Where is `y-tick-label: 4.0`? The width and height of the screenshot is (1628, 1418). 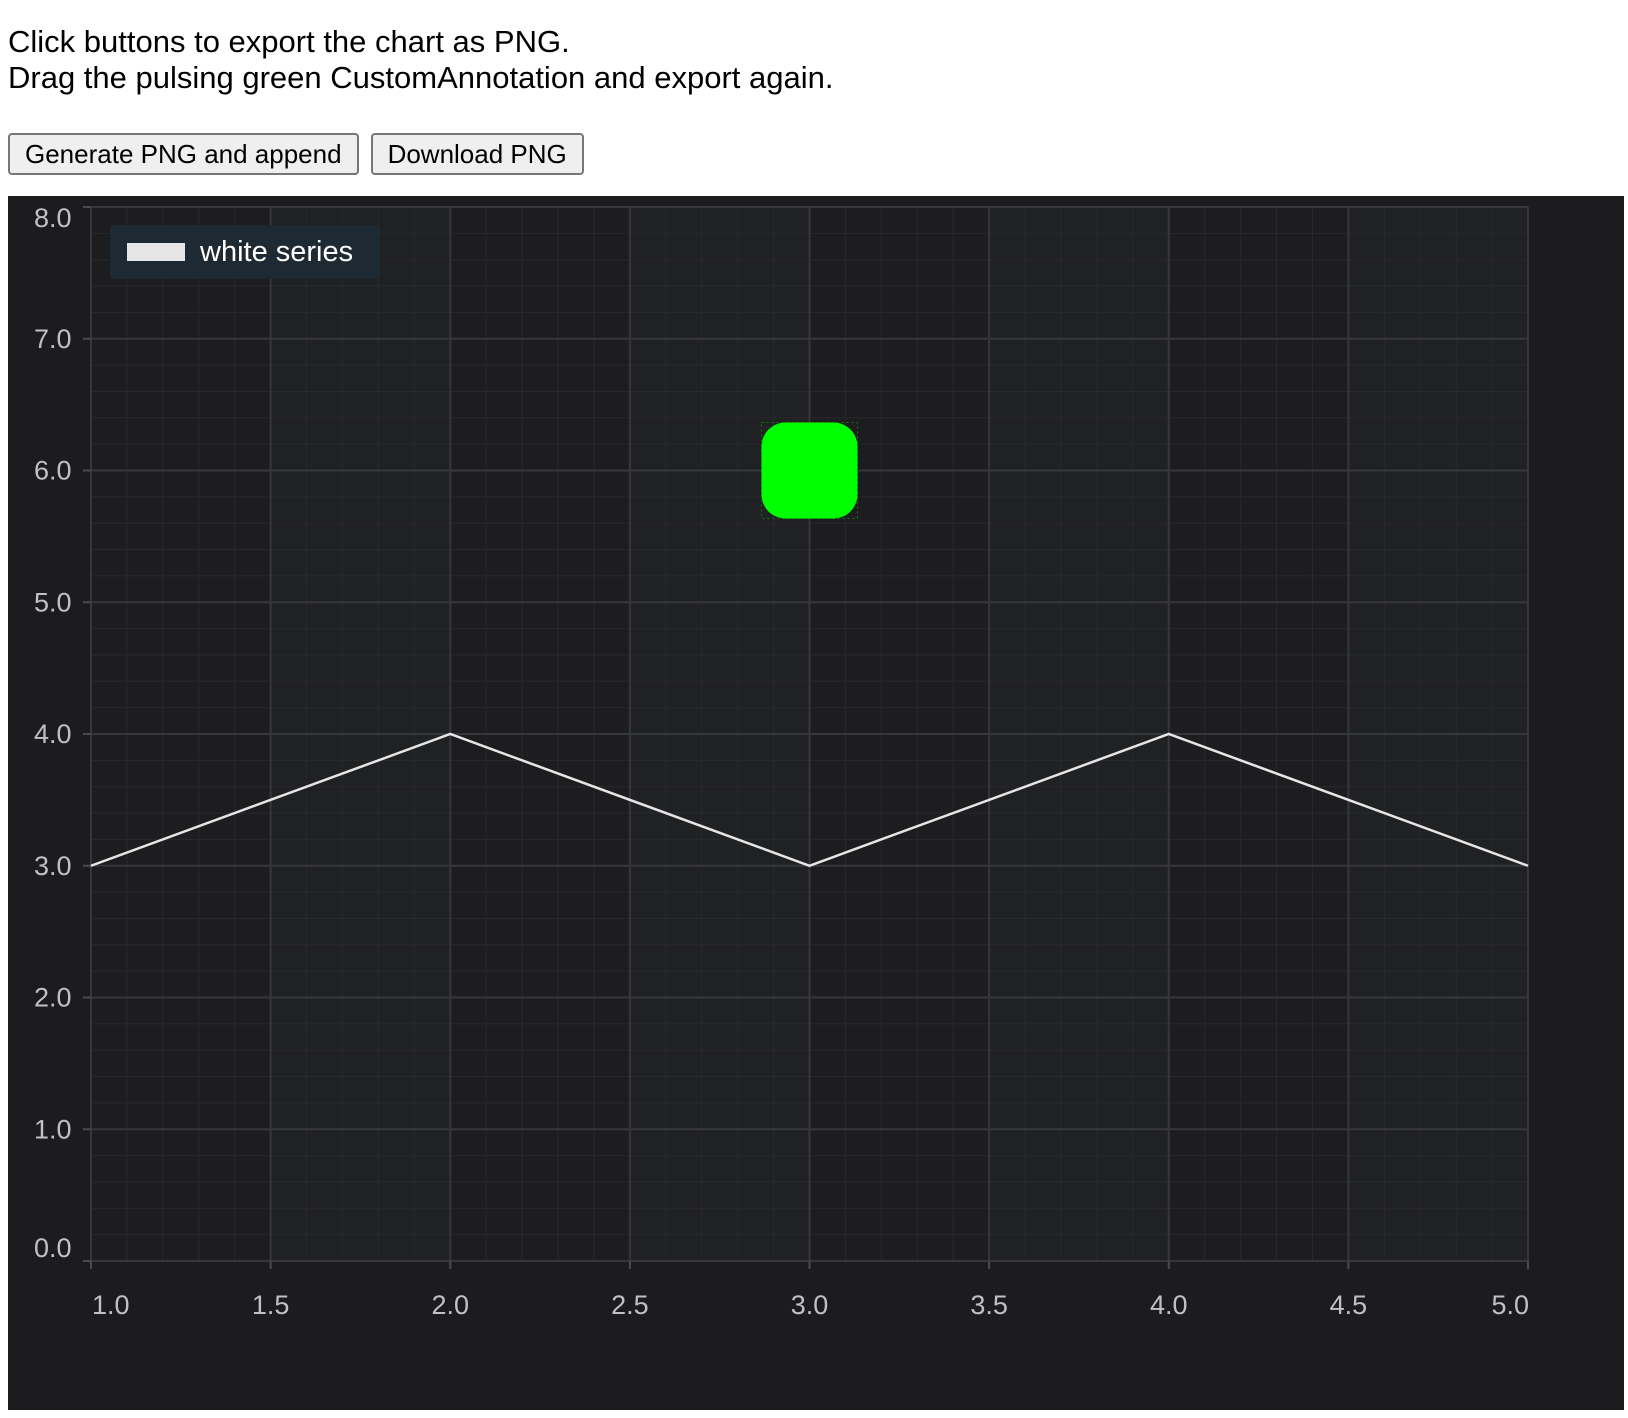
y-tick-label: 4.0 is located at coordinates (53, 734).